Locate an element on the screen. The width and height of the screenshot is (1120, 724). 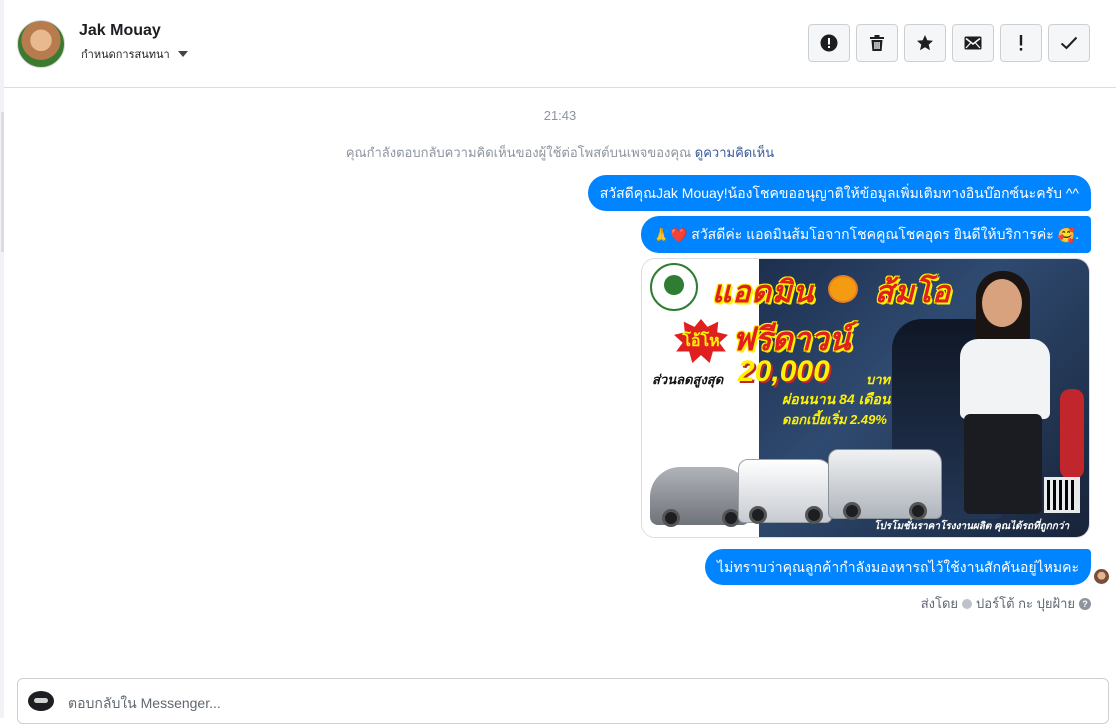
mark-unread-button is located at coordinates (973, 43).